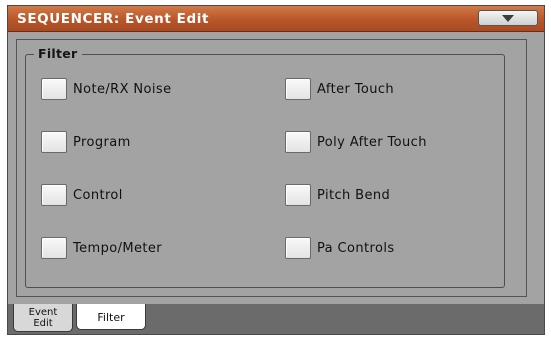 Image resolution: width=551 pixels, height=340 pixels. Describe the element at coordinates (54, 89) in the screenshot. I see `note-rx-noise-checkbox` at that location.